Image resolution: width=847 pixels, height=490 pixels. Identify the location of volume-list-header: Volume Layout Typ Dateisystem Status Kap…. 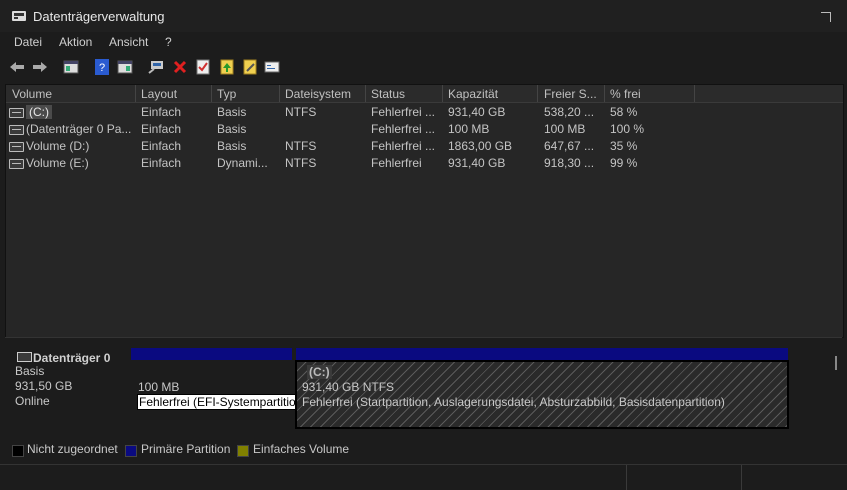
(424, 94).